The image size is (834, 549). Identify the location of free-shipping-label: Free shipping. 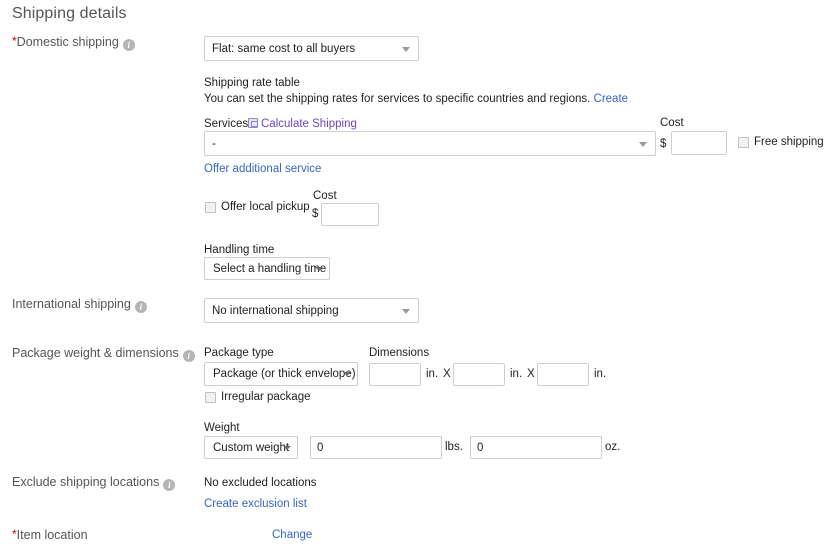
(789, 142).